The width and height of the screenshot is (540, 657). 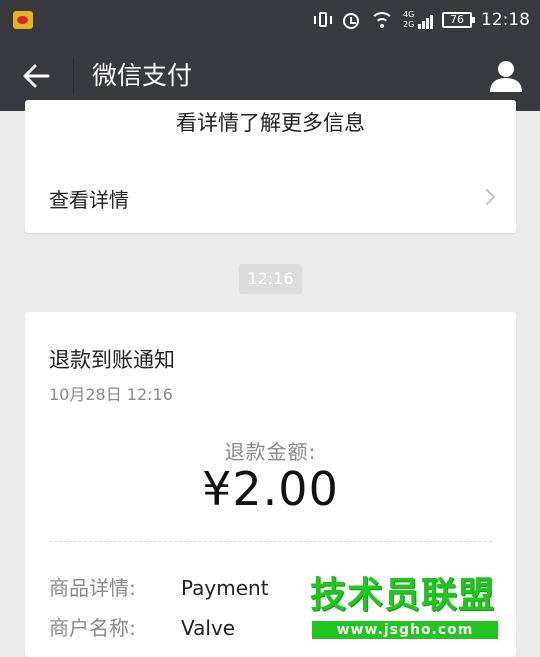 I want to click on battery-icon: 76, so click(x=458, y=20).